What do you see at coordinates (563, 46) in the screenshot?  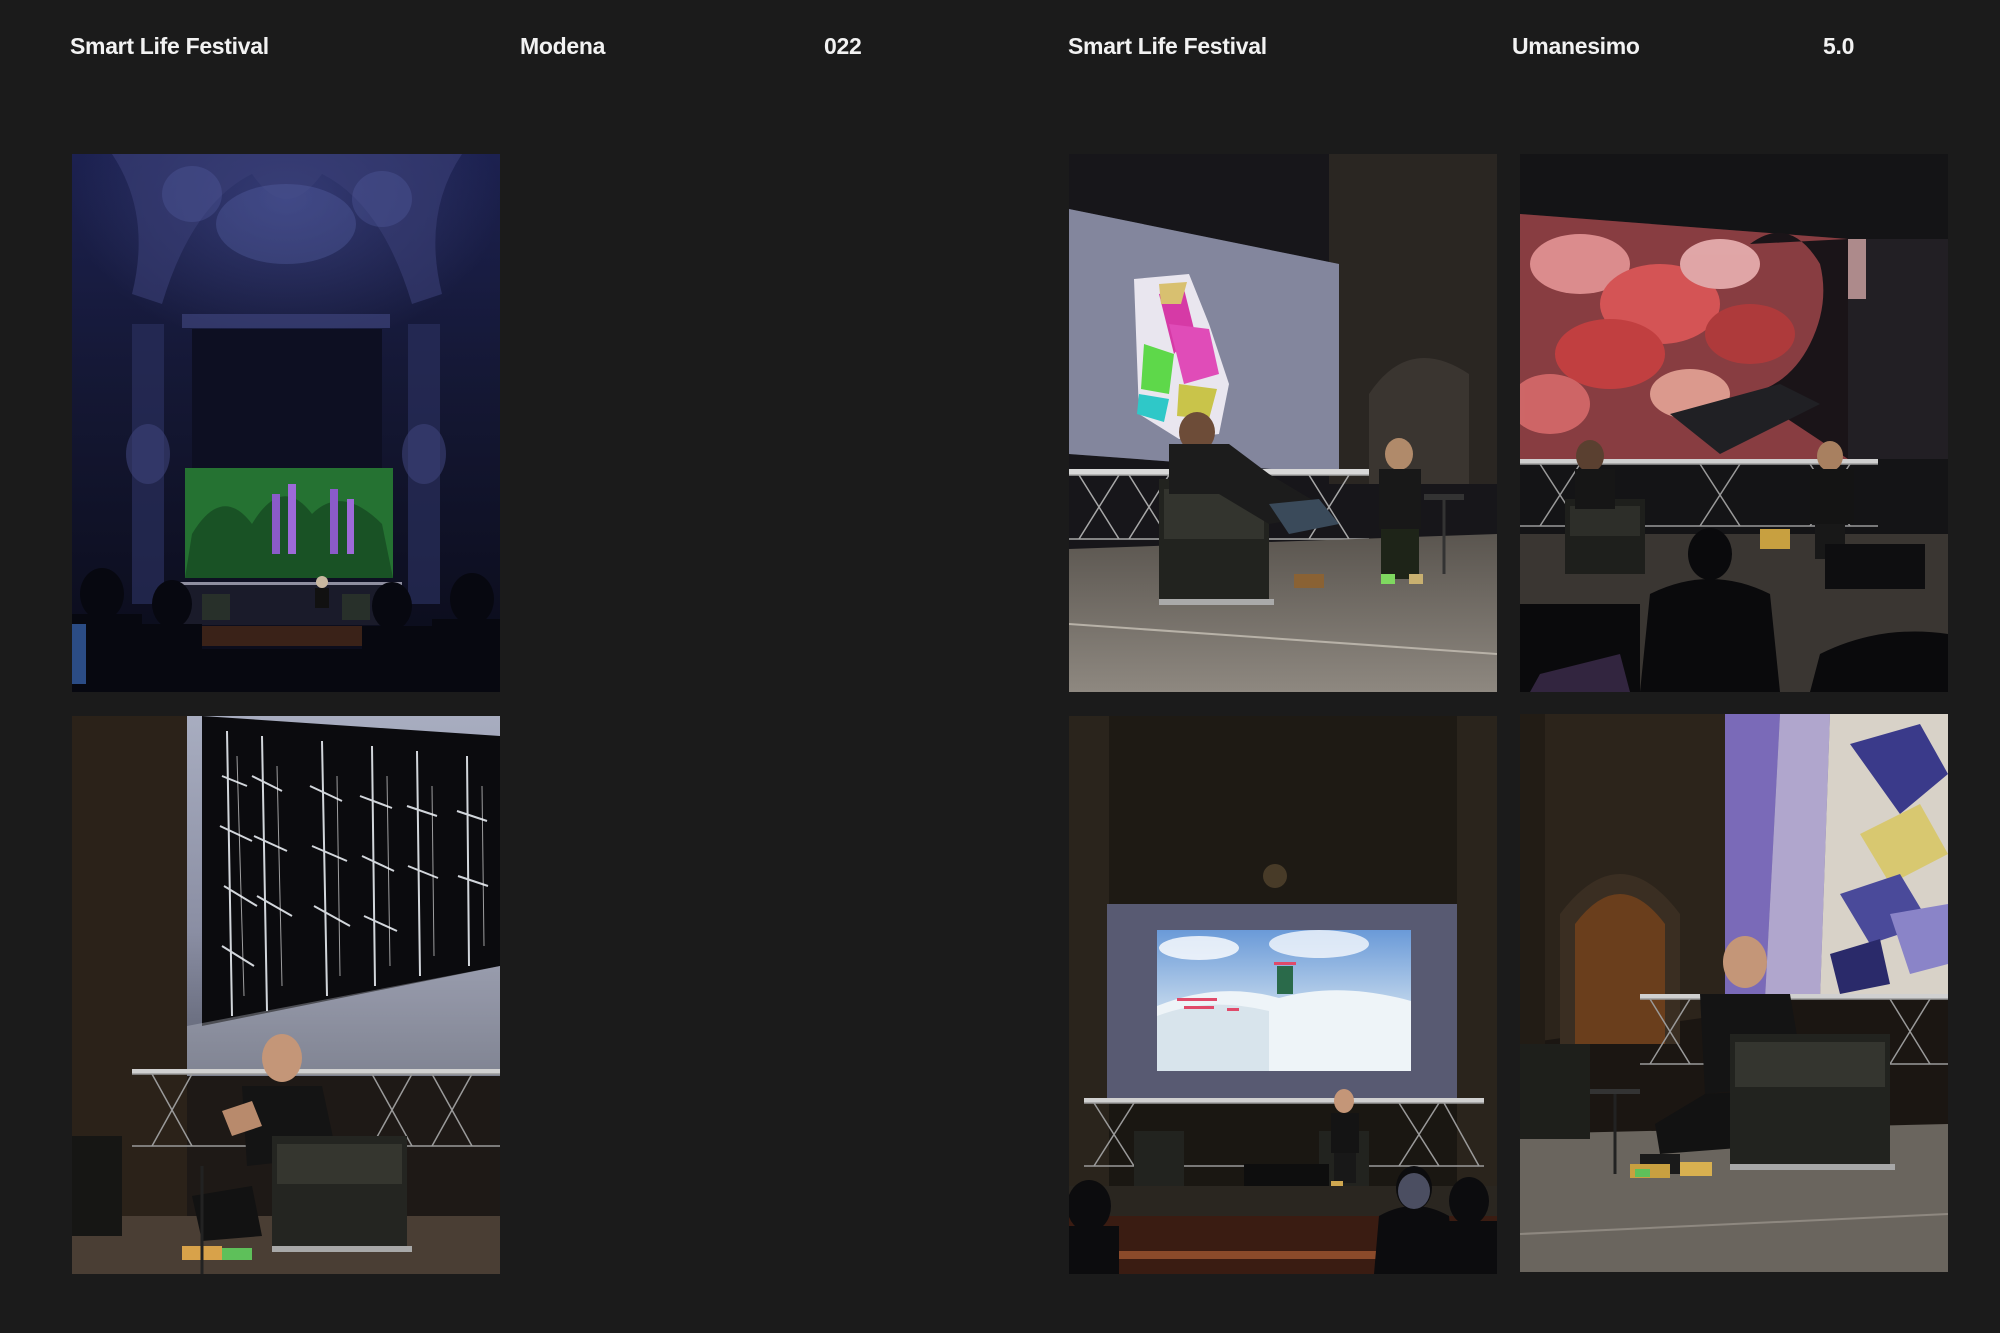 I see `left-city-label: Modena` at bounding box center [563, 46].